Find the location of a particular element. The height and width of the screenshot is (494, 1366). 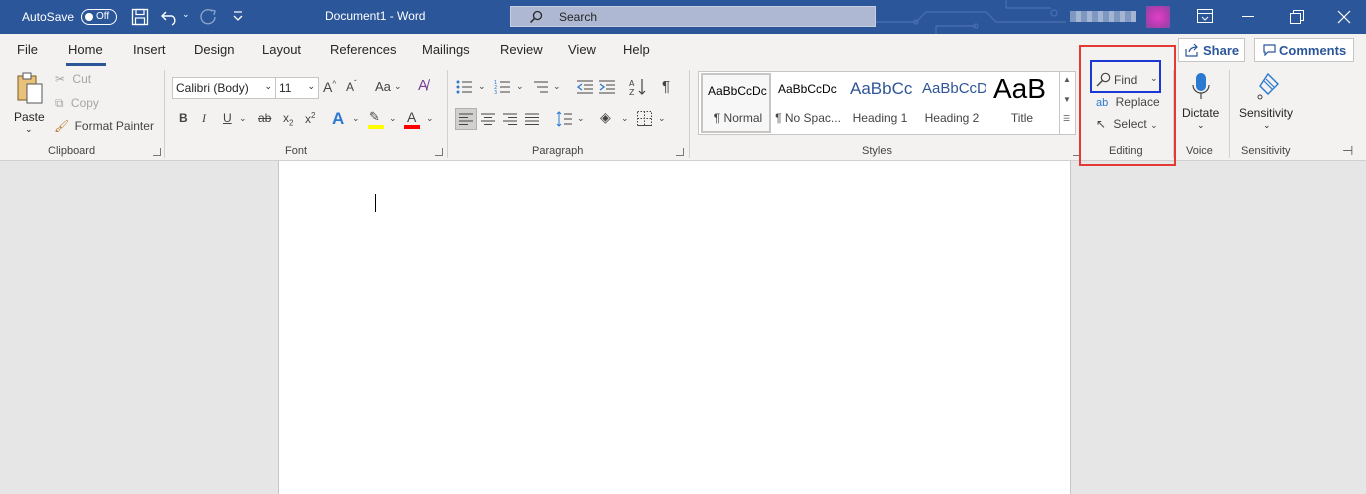

change-case-button: Aa is located at coordinates (383, 86).